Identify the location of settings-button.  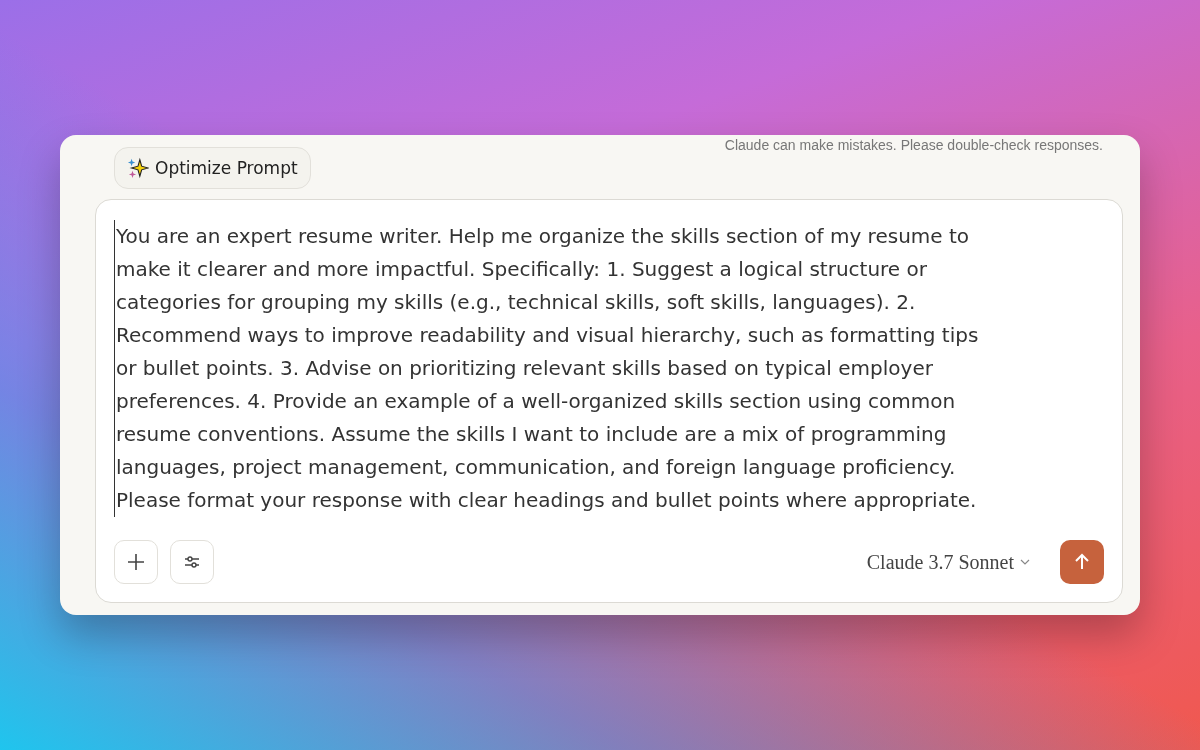
(192, 562).